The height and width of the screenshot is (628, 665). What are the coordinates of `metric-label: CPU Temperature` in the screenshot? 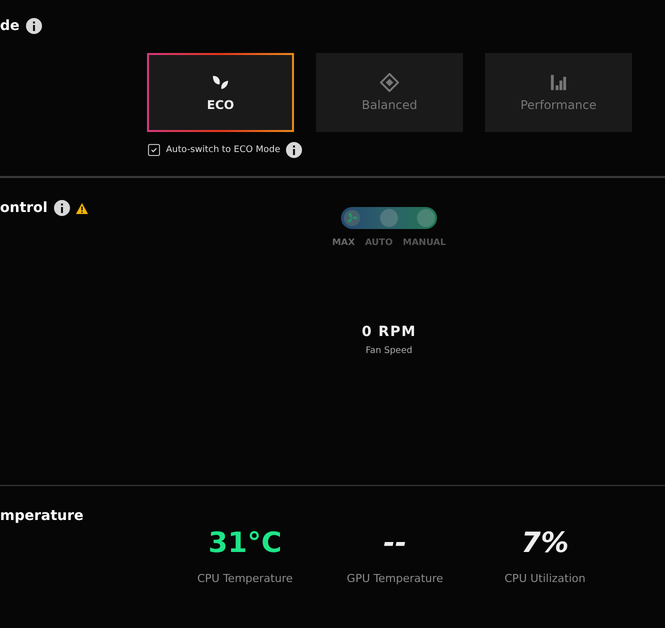 It's located at (245, 578).